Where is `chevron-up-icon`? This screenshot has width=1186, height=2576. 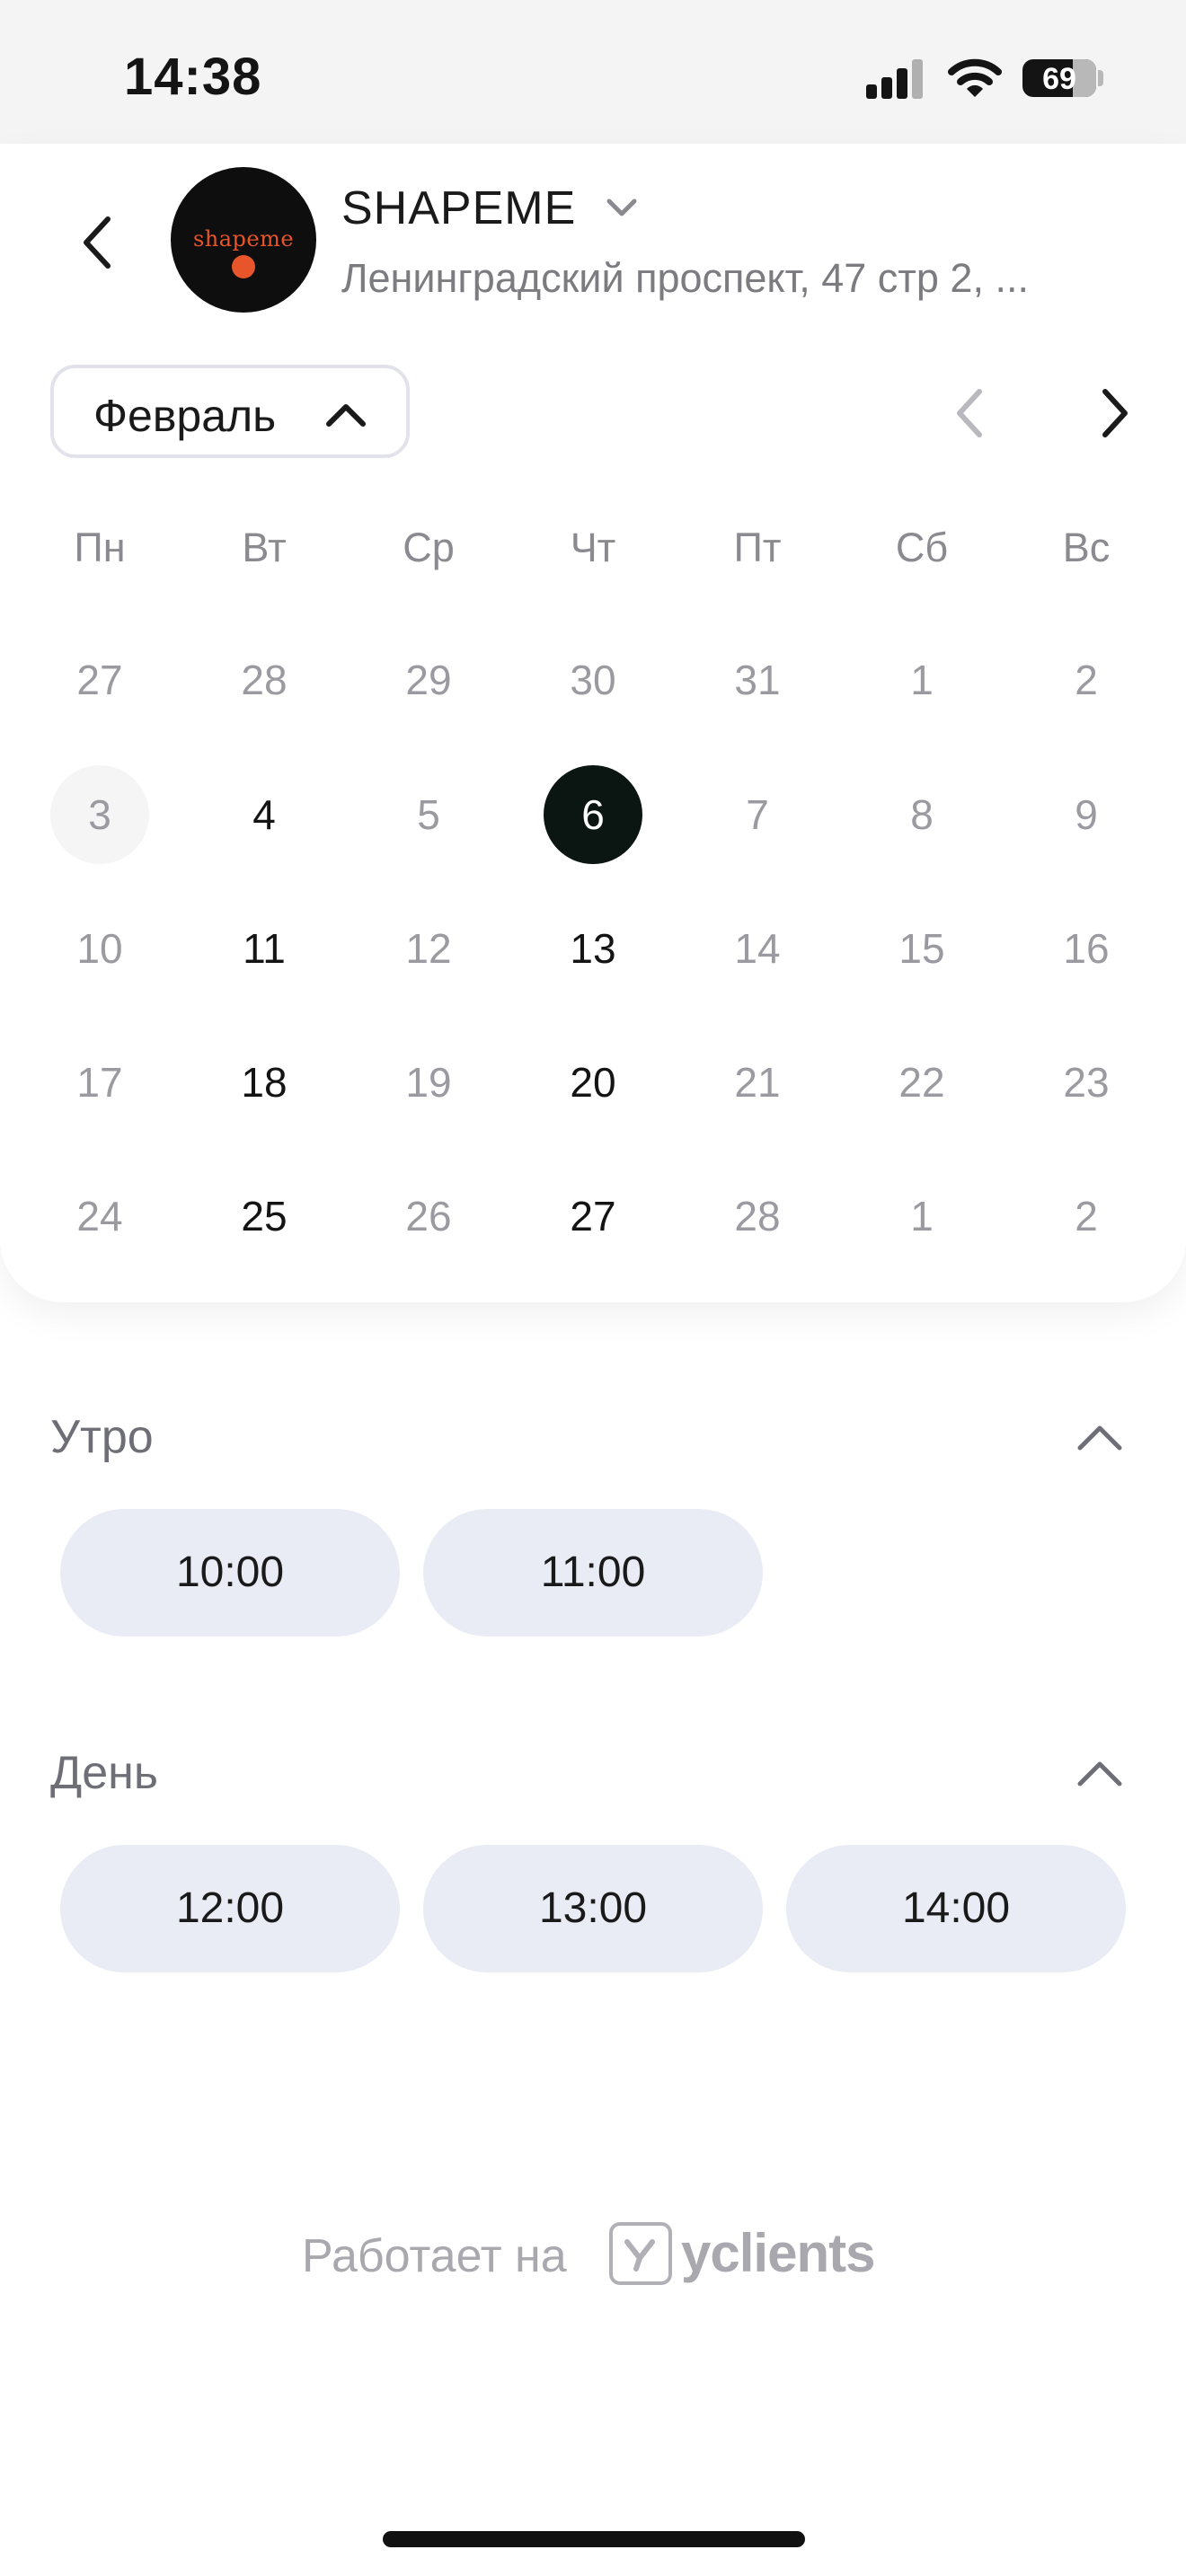
chevron-up-icon is located at coordinates (346, 415).